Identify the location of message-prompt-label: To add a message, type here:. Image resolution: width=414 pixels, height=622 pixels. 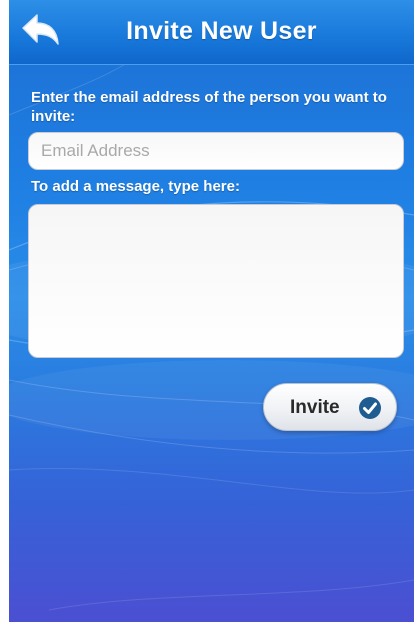
(135, 186).